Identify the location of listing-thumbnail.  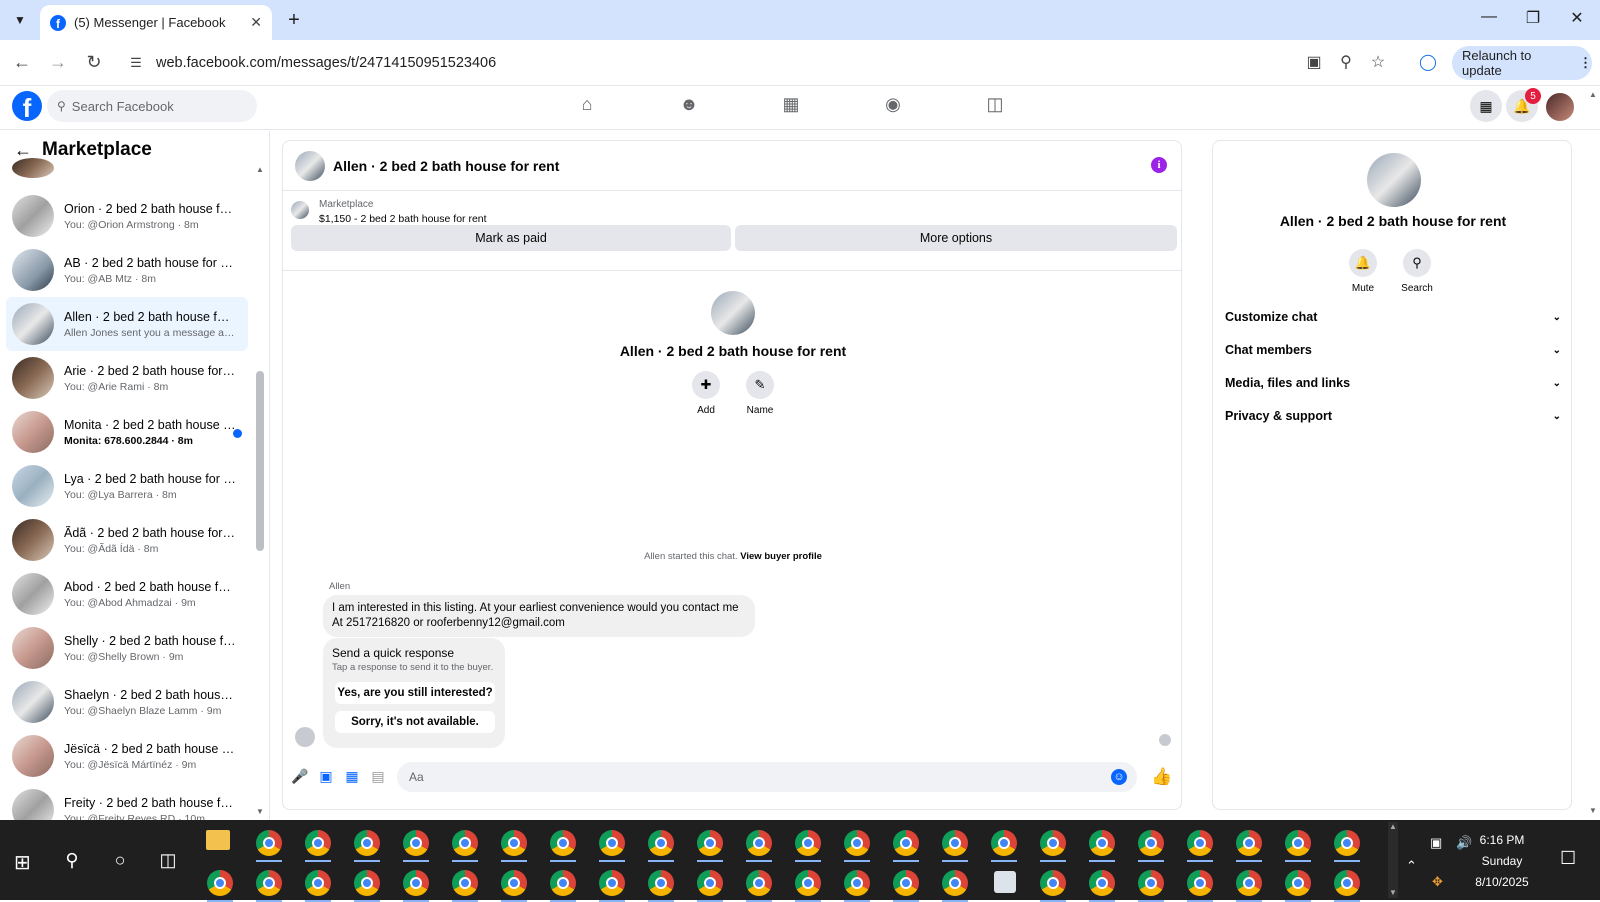
(300, 210).